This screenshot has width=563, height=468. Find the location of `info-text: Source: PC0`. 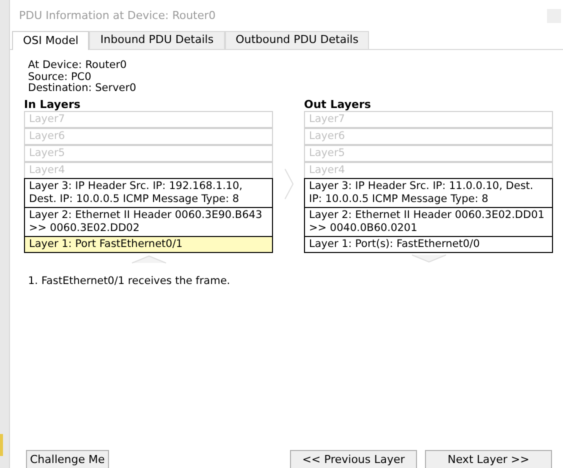

info-text: Source: PC0 is located at coordinates (60, 77).